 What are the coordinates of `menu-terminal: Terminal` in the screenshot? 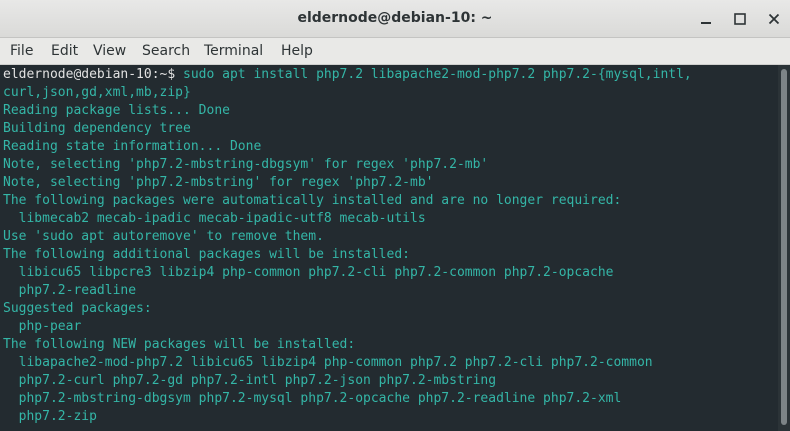 It's located at (233, 51).